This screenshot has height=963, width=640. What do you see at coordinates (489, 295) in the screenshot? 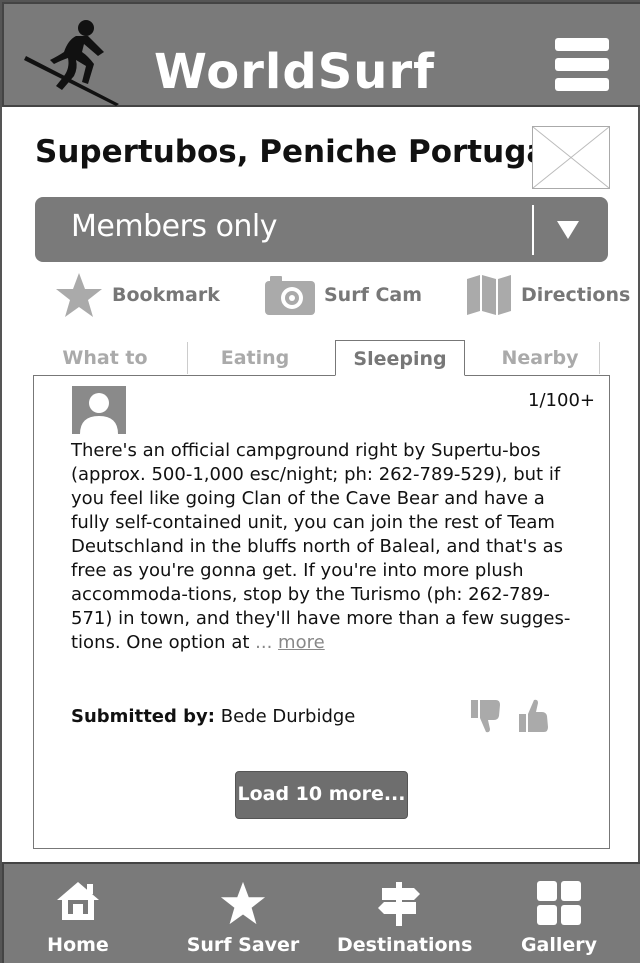
I see `map-icon` at bounding box center [489, 295].